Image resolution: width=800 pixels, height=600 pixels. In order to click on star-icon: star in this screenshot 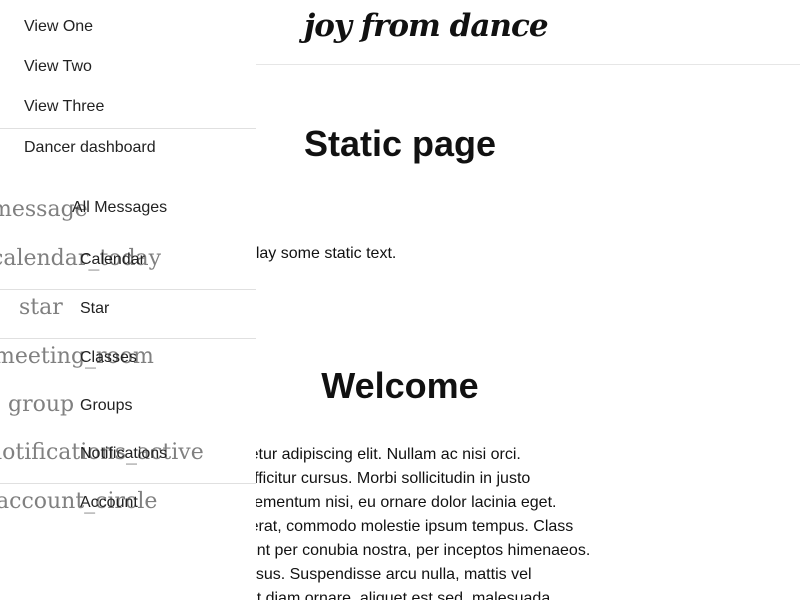, I will do `click(41, 307)`.